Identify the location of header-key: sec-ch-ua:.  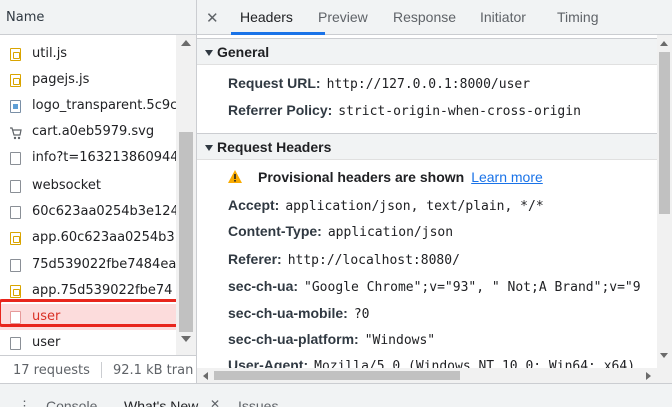
(263, 286).